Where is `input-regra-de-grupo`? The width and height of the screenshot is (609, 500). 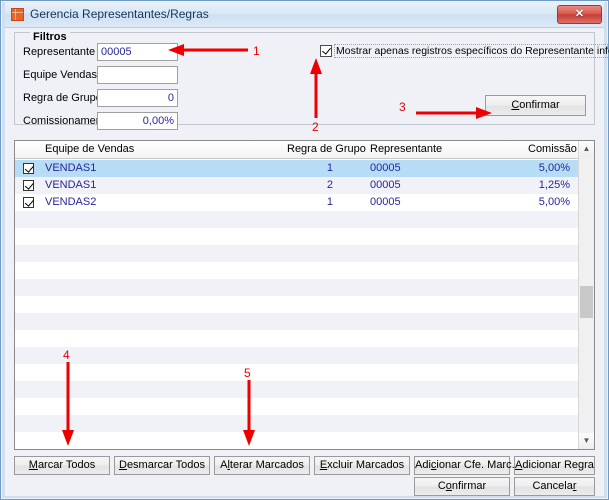
input-regra-de-grupo is located at coordinates (137, 98).